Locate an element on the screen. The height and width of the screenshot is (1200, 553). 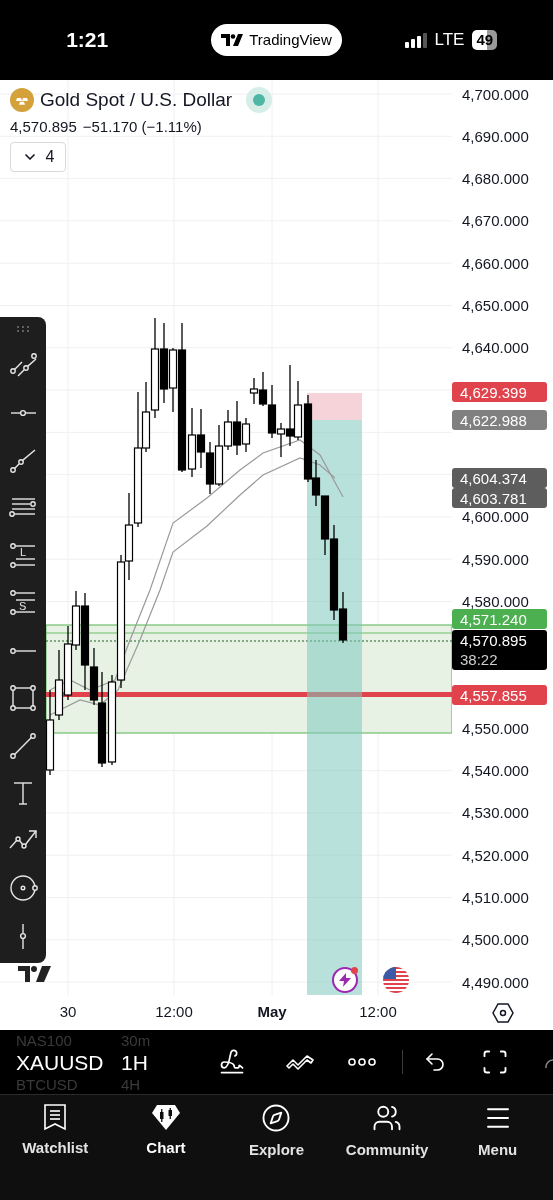
rectangle-icon is located at coordinates (23, 698).